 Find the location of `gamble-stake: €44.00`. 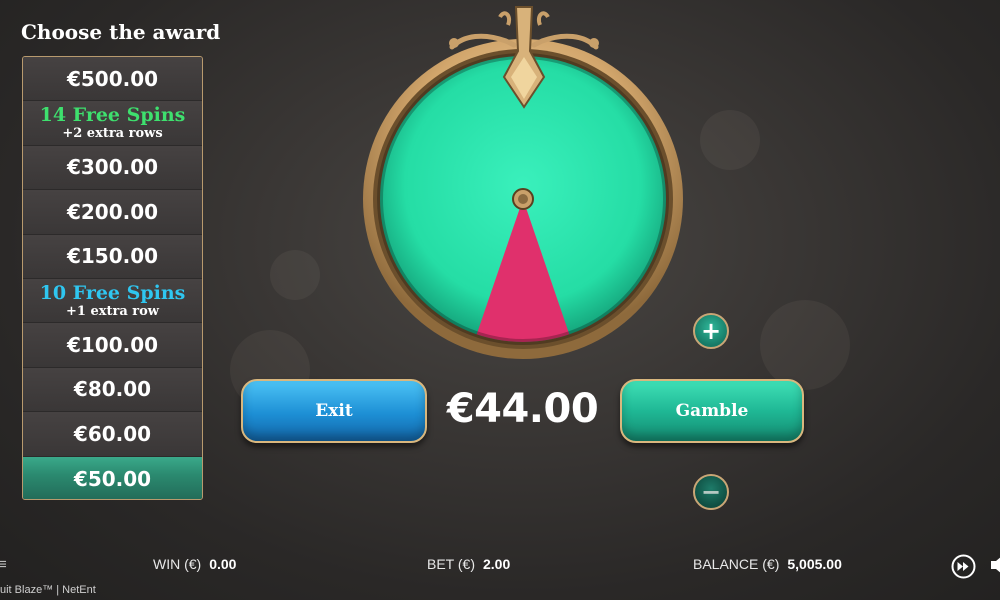

gamble-stake: €44.00 is located at coordinates (522, 409).